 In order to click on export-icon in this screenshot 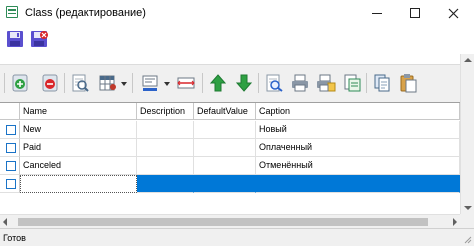, I will do `click(352, 83)`.